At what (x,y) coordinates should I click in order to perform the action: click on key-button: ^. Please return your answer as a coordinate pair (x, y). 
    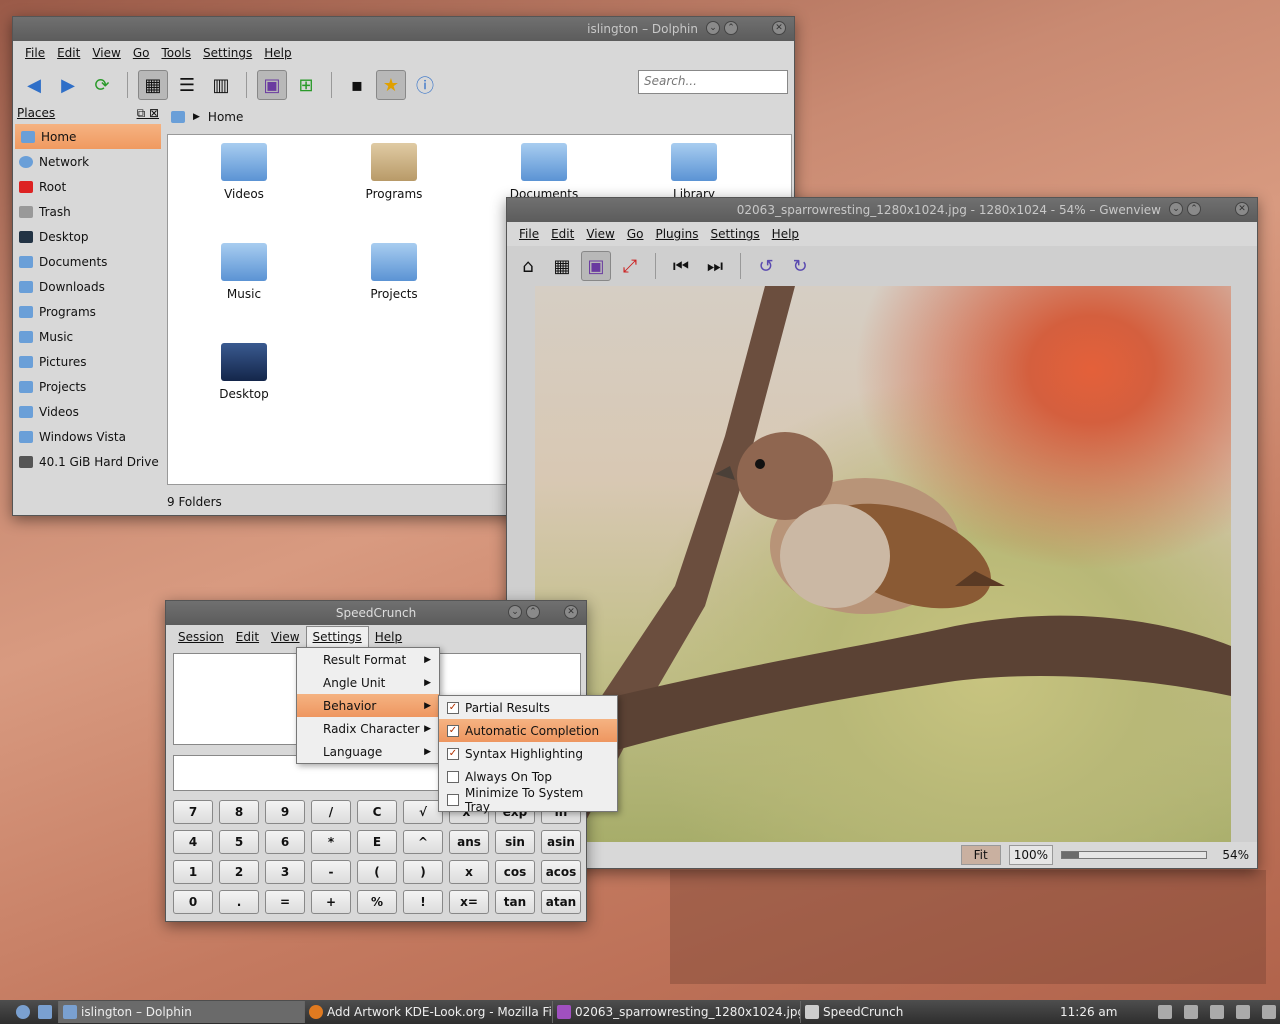
    Looking at the image, I should click on (423, 842).